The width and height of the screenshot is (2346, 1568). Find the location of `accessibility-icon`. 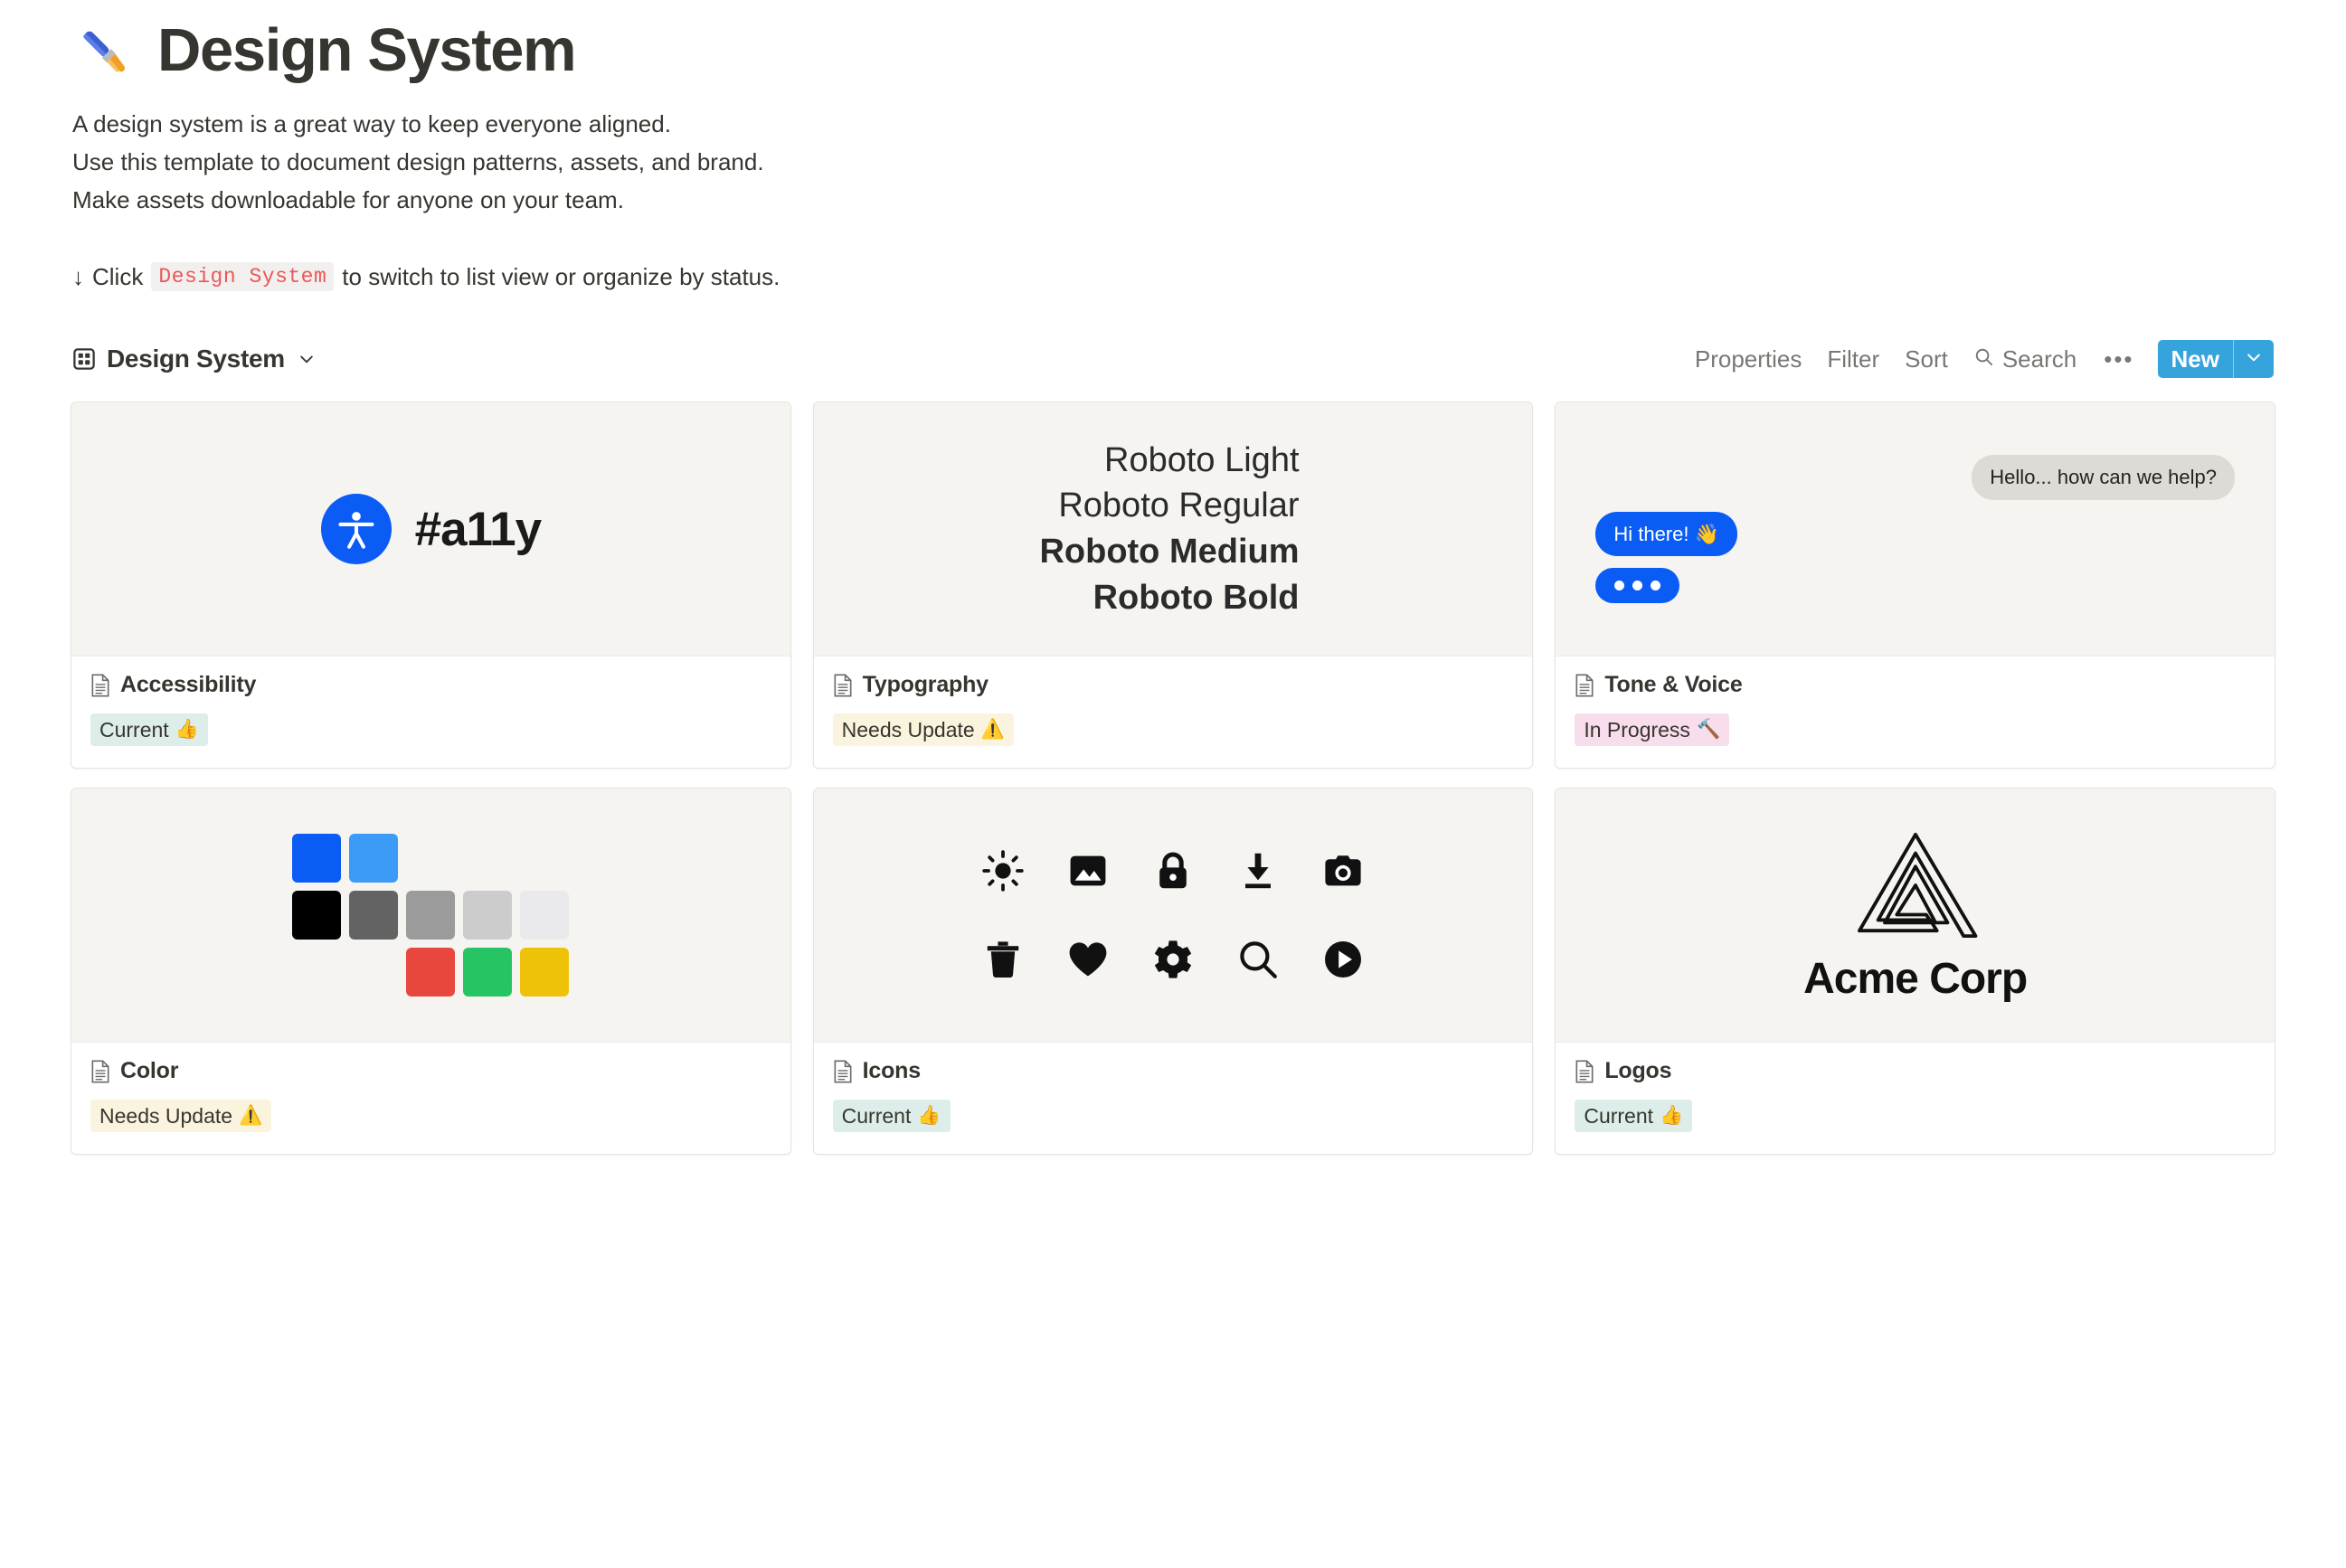

accessibility-icon is located at coordinates (356, 529).